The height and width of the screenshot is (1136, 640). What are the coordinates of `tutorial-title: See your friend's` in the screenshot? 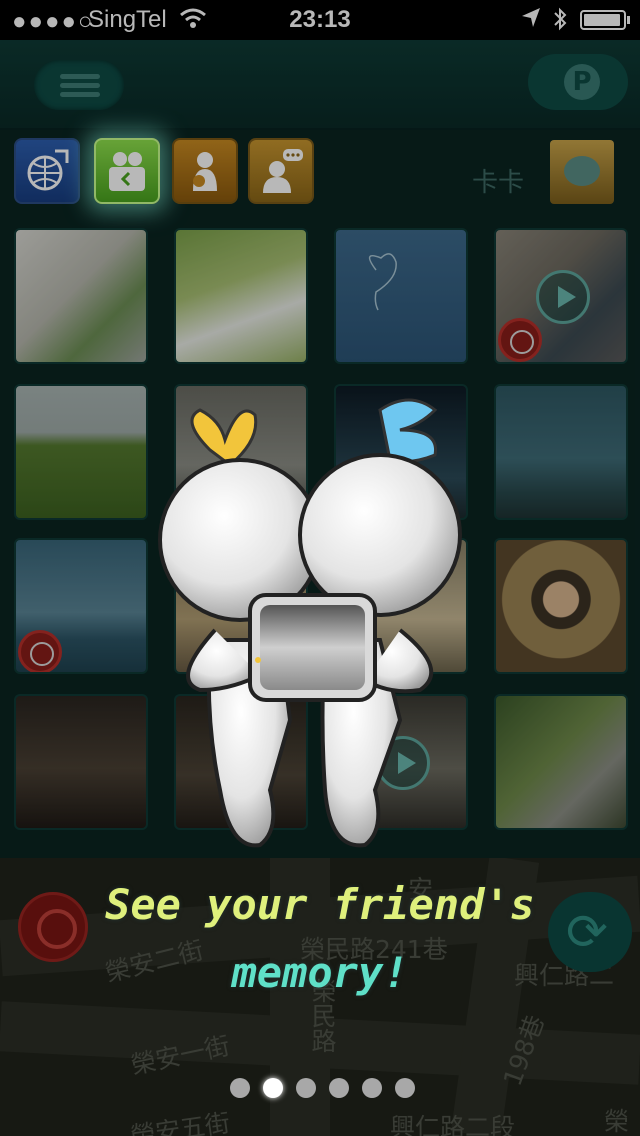 It's located at (320, 904).